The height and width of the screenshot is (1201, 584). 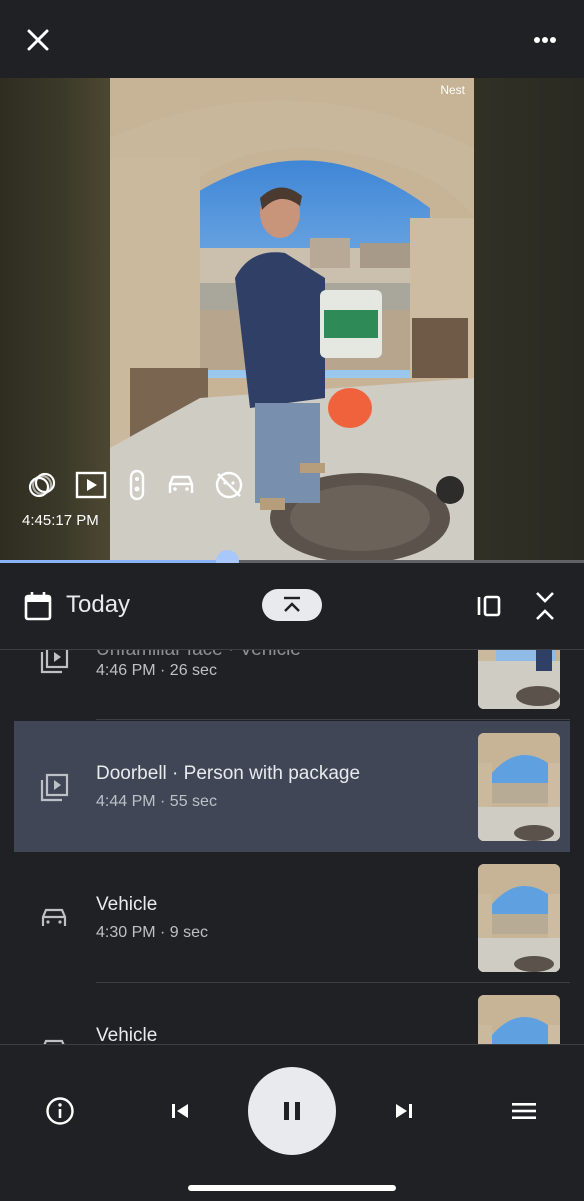 I want to click on date-bar: Today, so click(x=292, y=606).